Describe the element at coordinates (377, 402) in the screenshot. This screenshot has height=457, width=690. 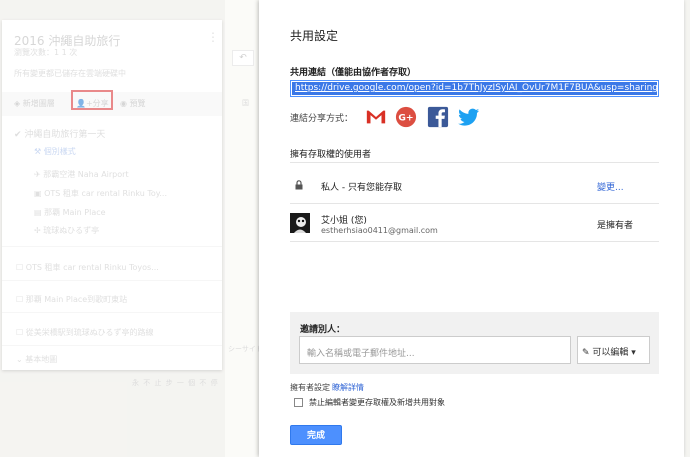
I see `prevent-editors-label: 禁止編輯者變更存取權及新增共用對象` at that location.